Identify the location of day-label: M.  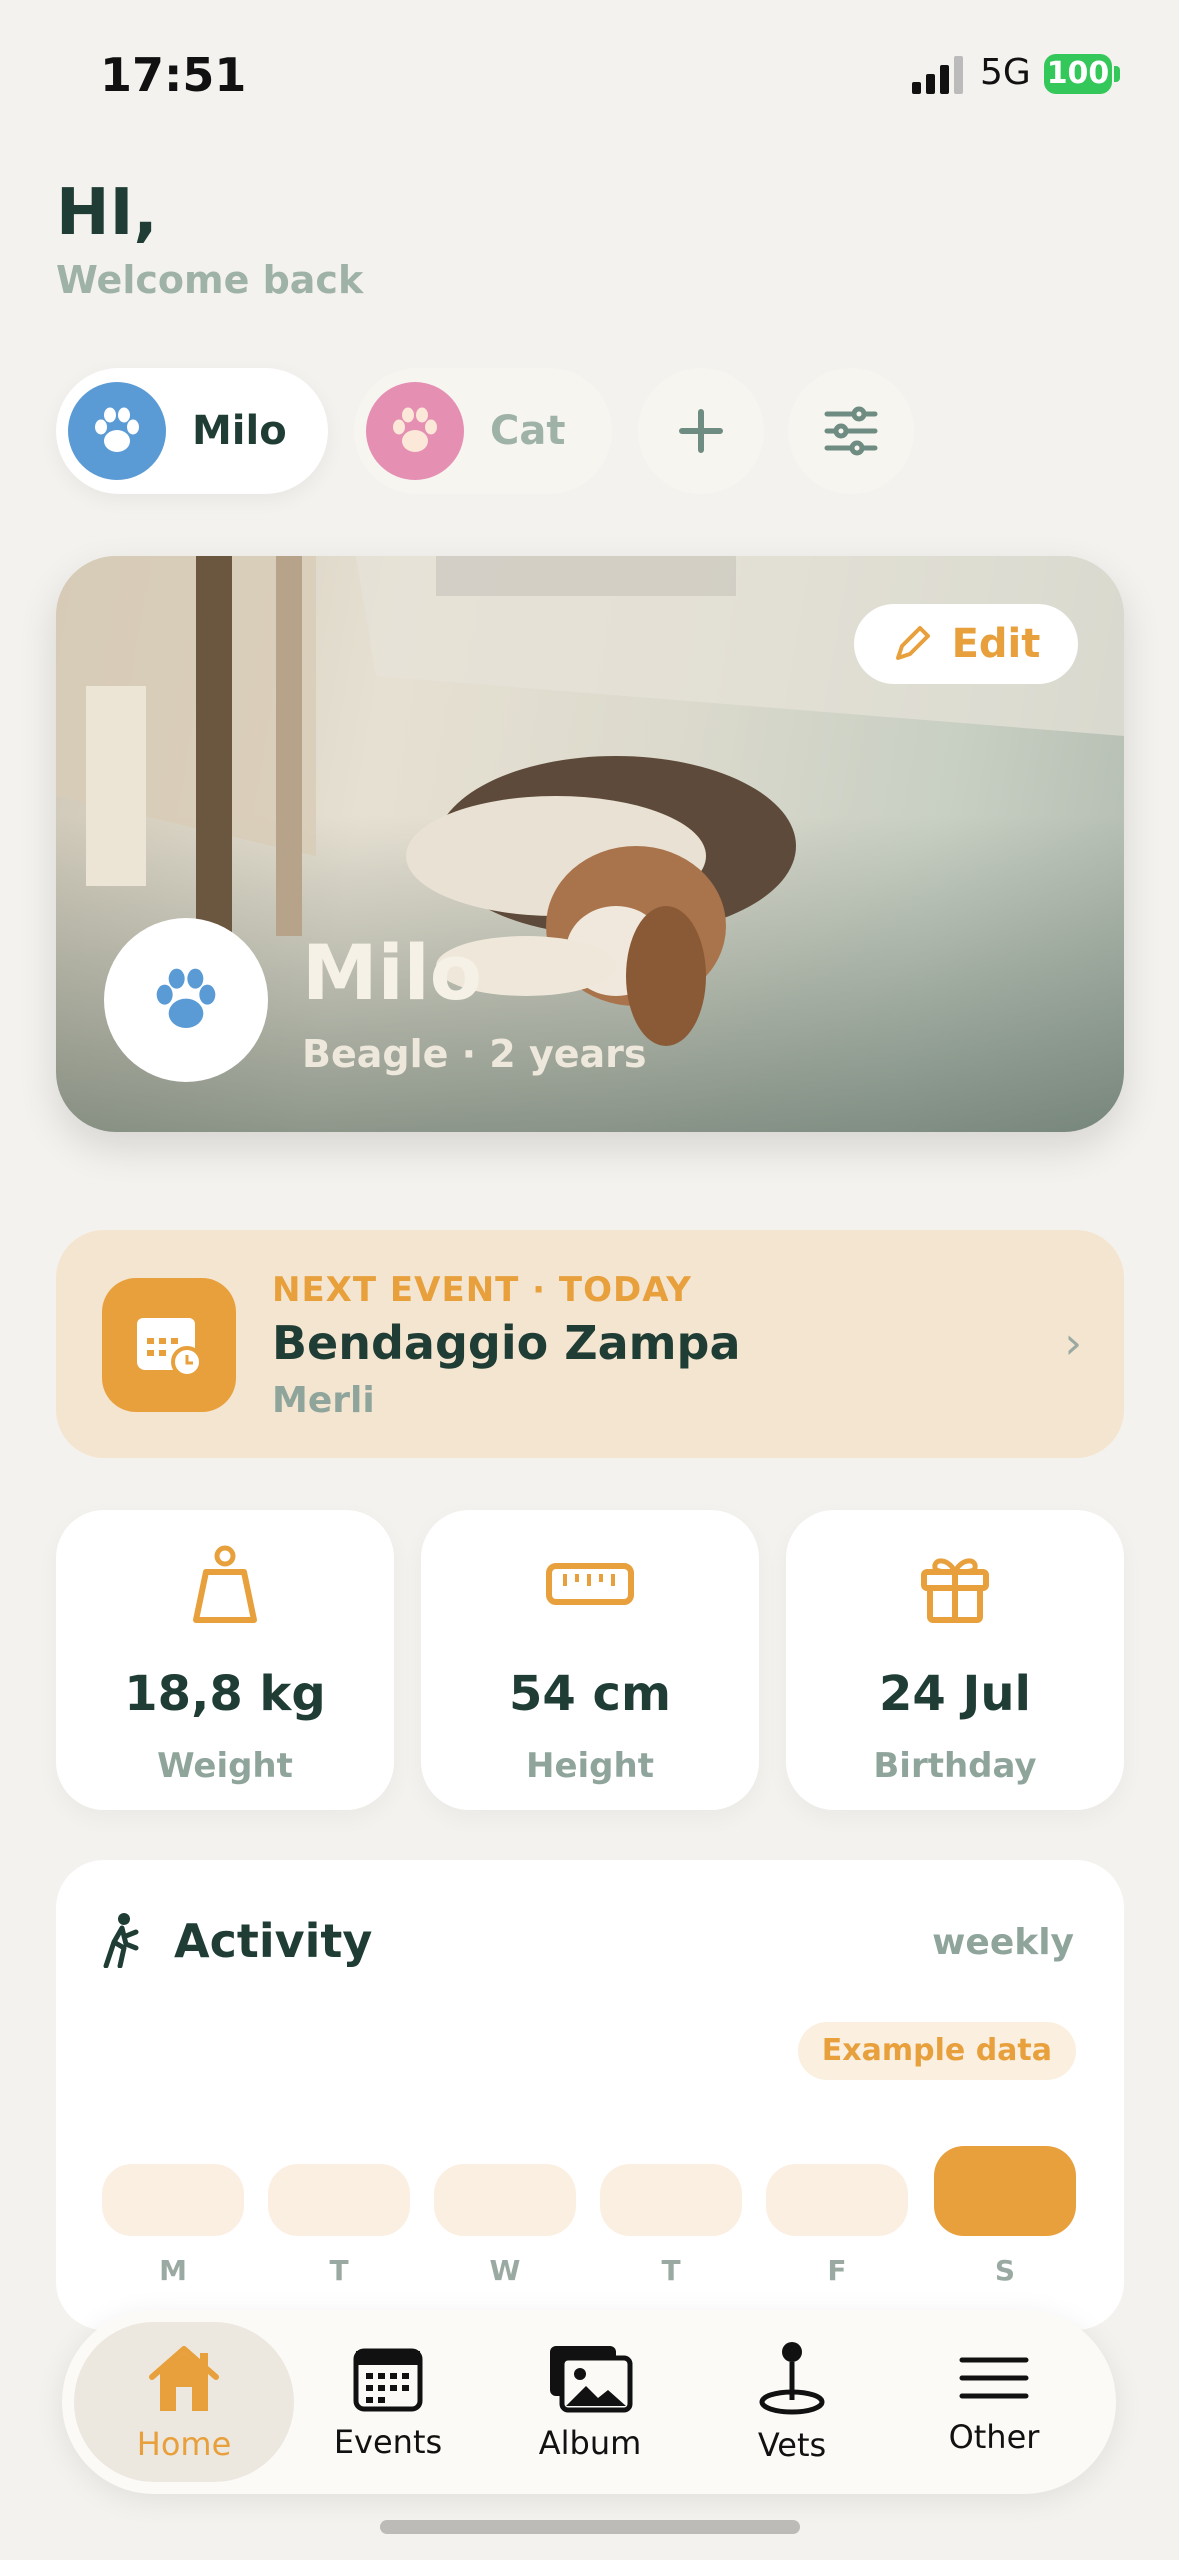
(173, 2270).